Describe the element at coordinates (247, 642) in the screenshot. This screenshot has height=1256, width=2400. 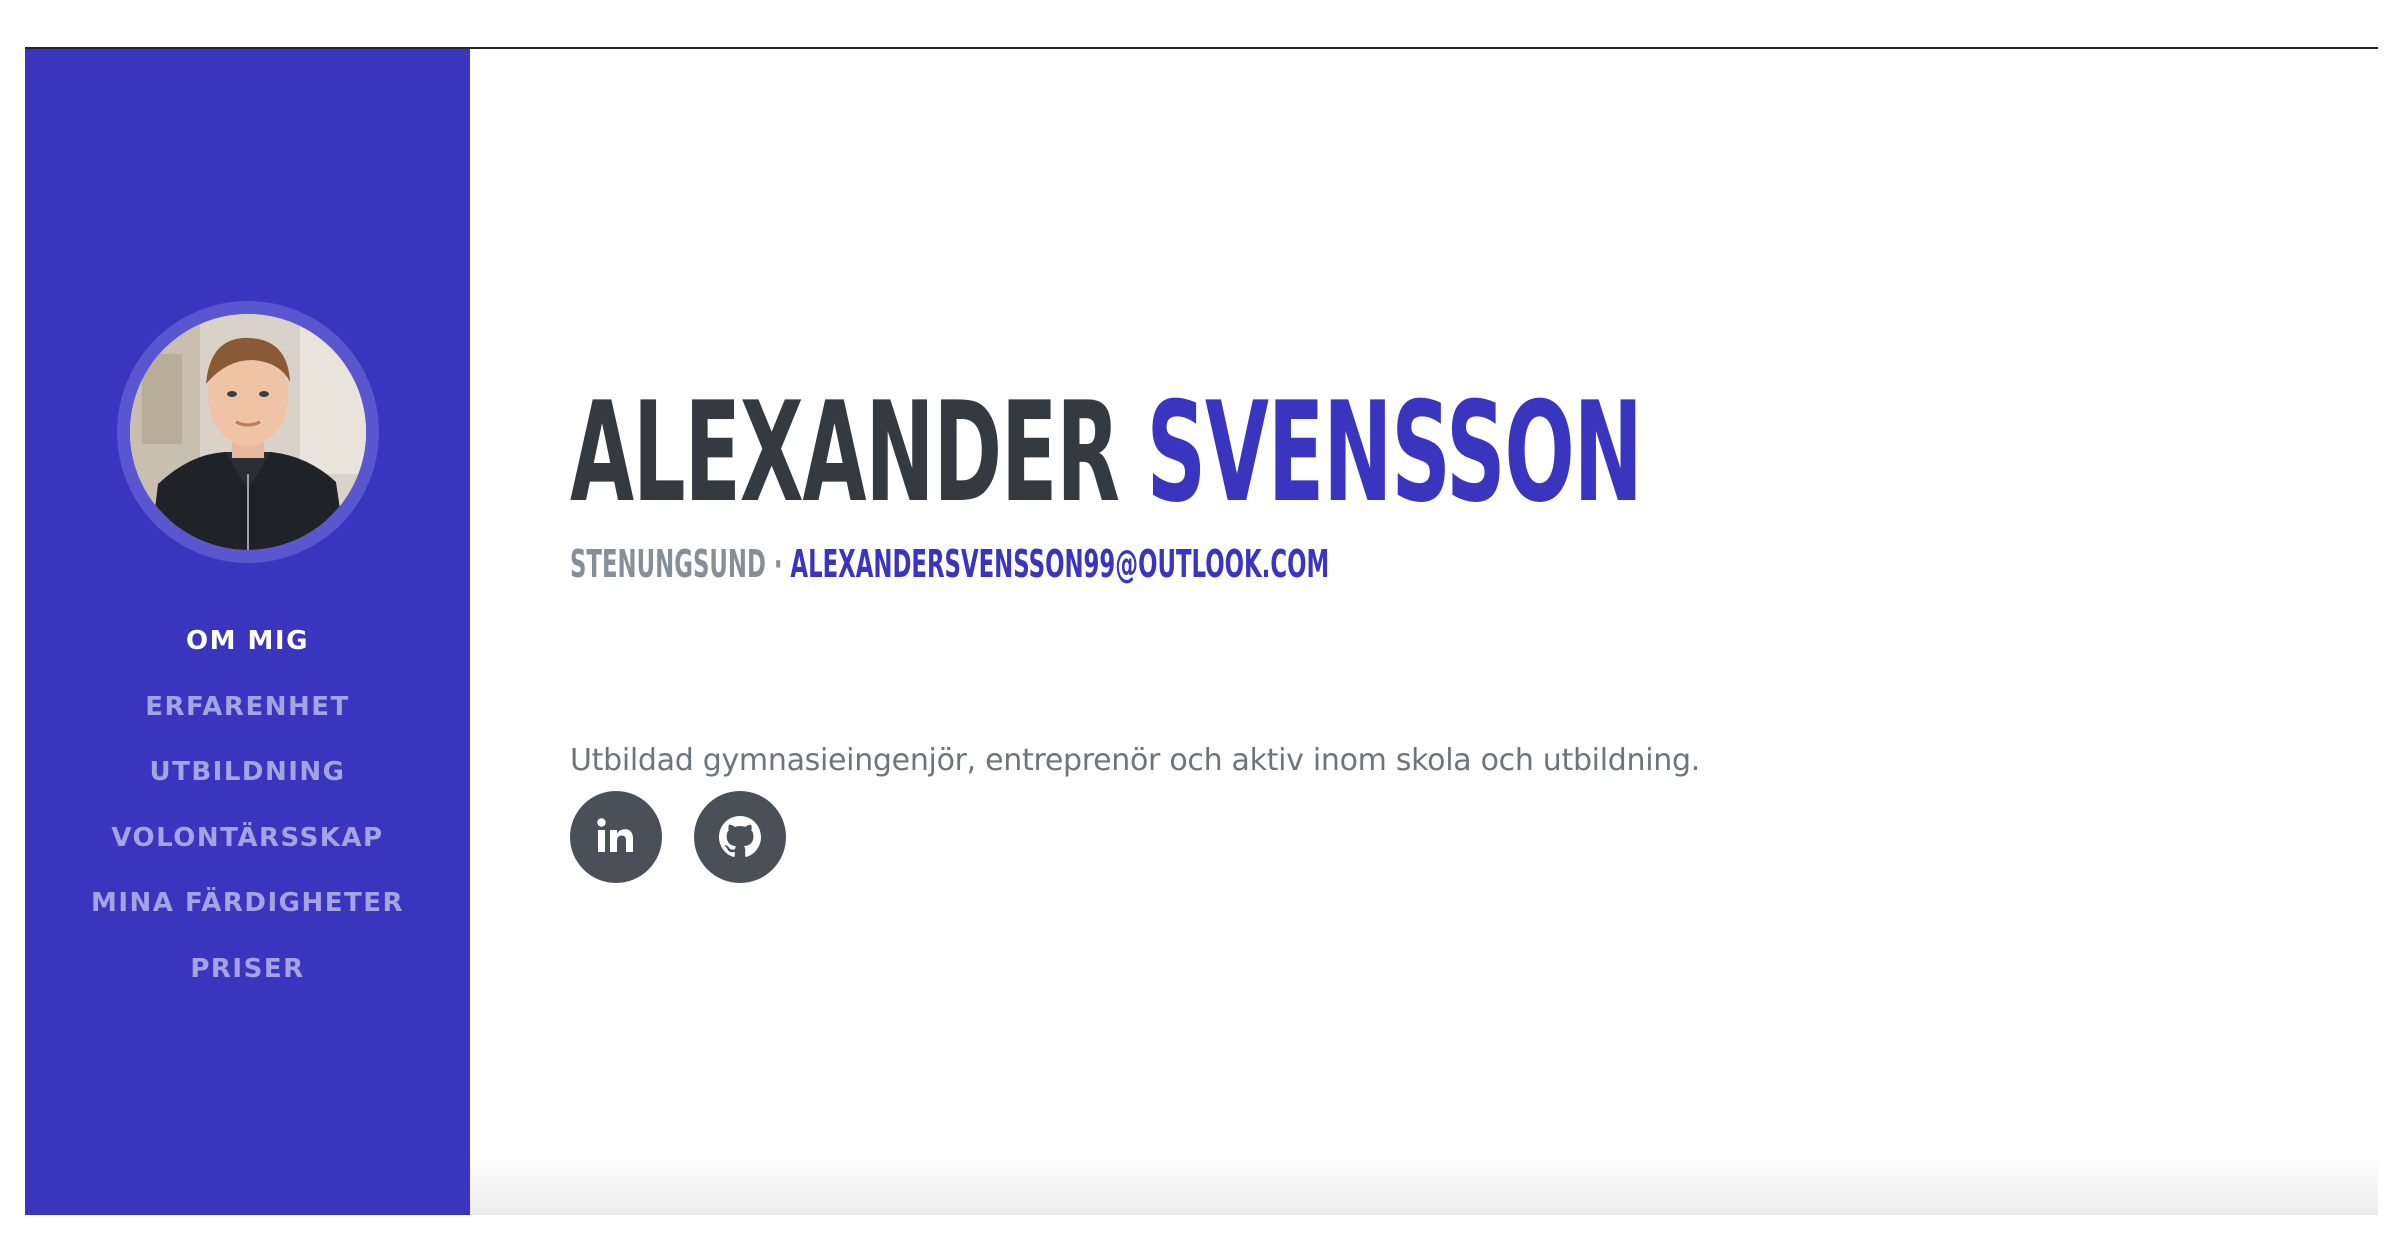
I see `sidebar-item-om-mig: OM MIG` at that location.